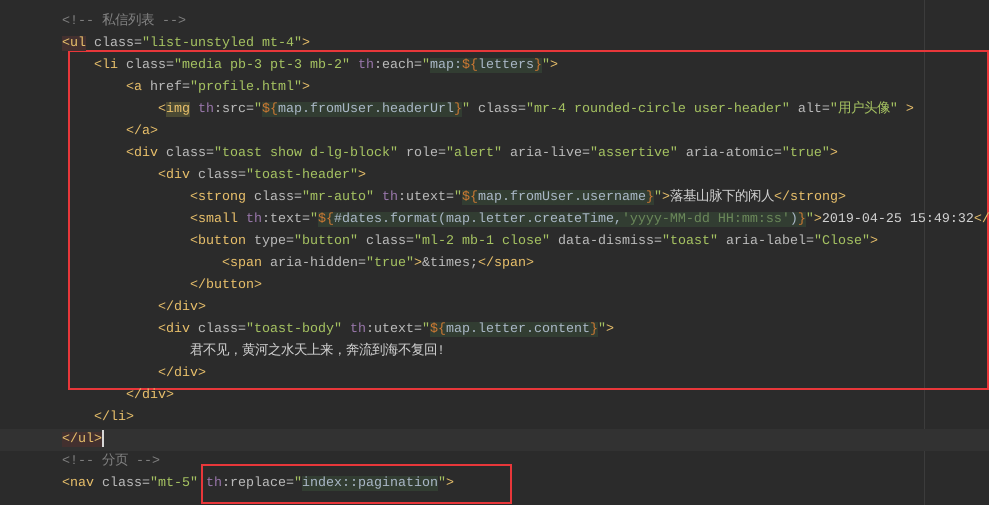 This screenshot has height=505, width=989. Describe the element at coordinates (130, 483) in the screenshot. I see `code-line: <nav class="mt-5"` at that location.